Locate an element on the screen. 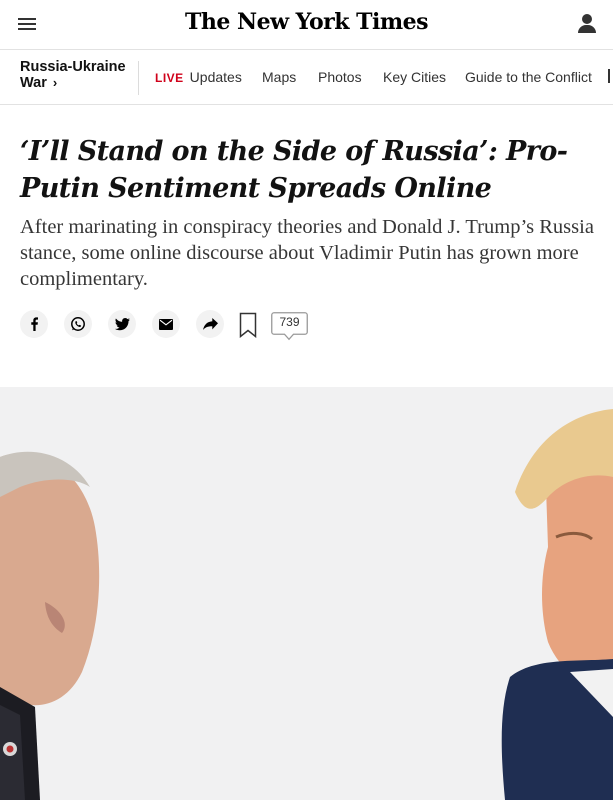 The image size is (613, 800). nyt-logo: The New York Times is located at coordinates (306, 22).